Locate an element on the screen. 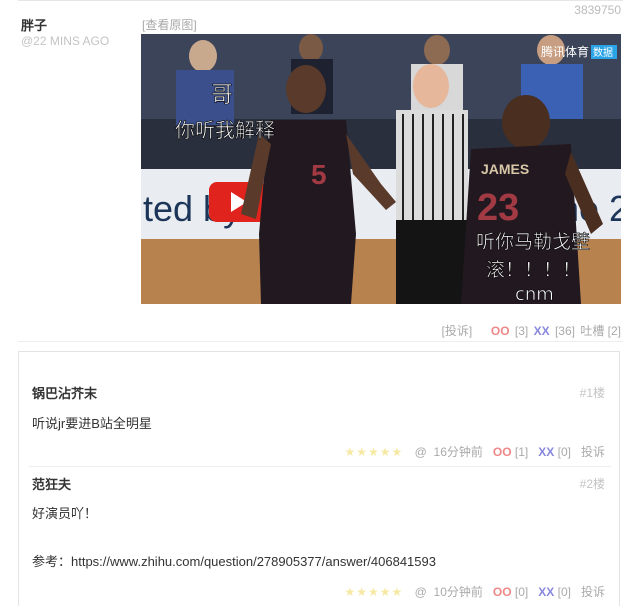 This screenshot has height=606, width=641. post-report-link: [投诉] is located at coordinates (457, 331).